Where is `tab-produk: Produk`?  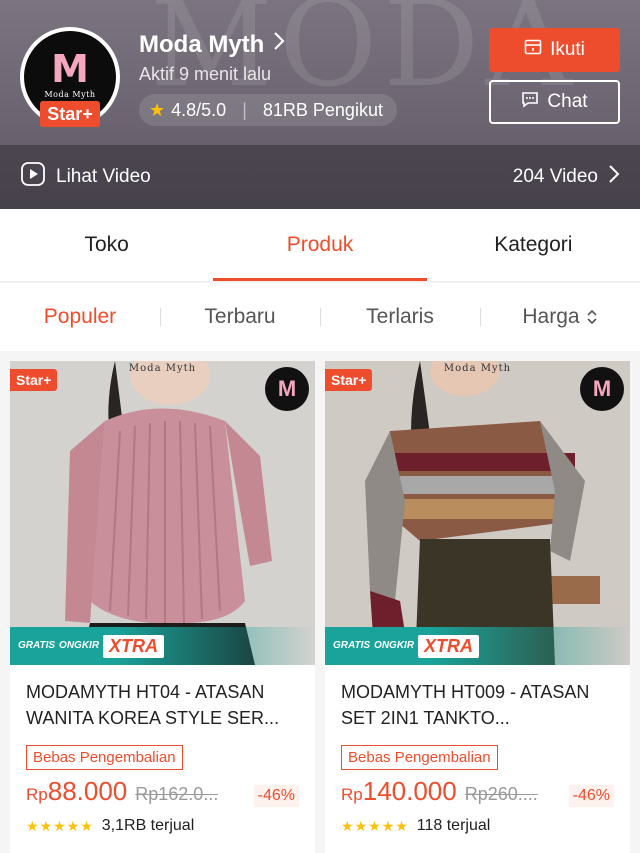 tab-produk: Produk is located at coordinates (320, 245).